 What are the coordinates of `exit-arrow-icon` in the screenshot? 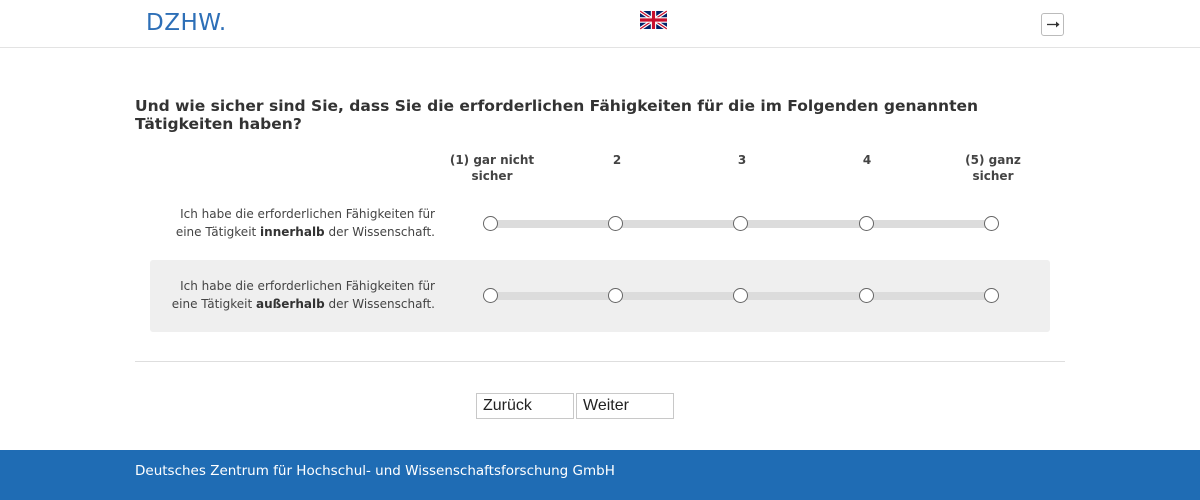 It's located at (1053, 24).